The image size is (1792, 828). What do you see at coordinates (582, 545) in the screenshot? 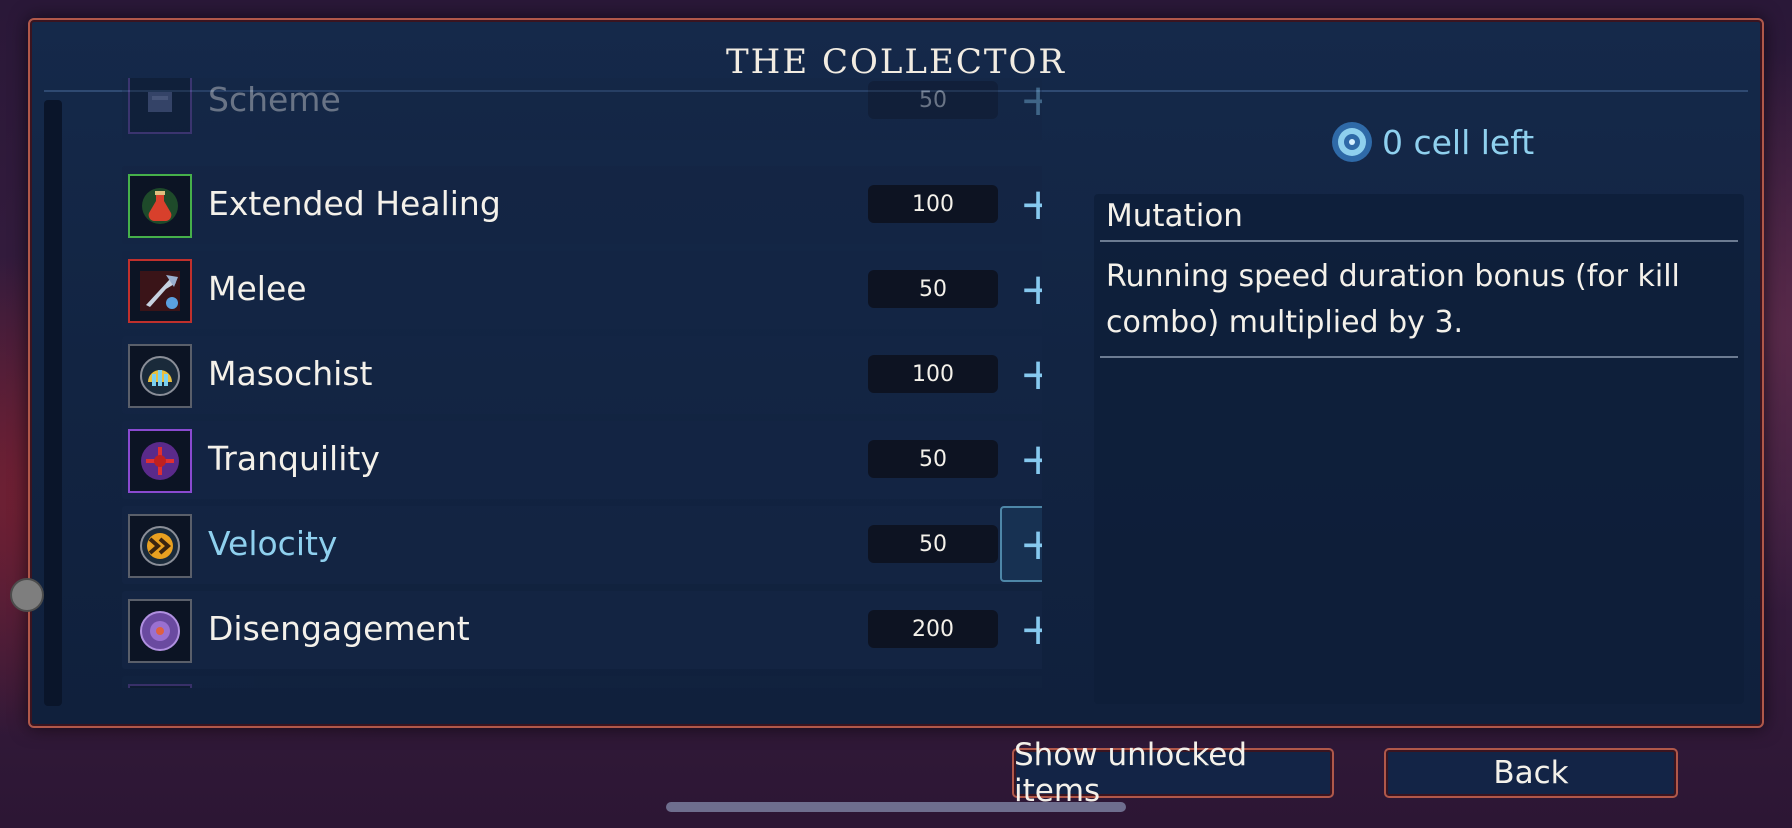
I see `list-item-velocity: Velocity 50 +` at bounding box center [582, 545].